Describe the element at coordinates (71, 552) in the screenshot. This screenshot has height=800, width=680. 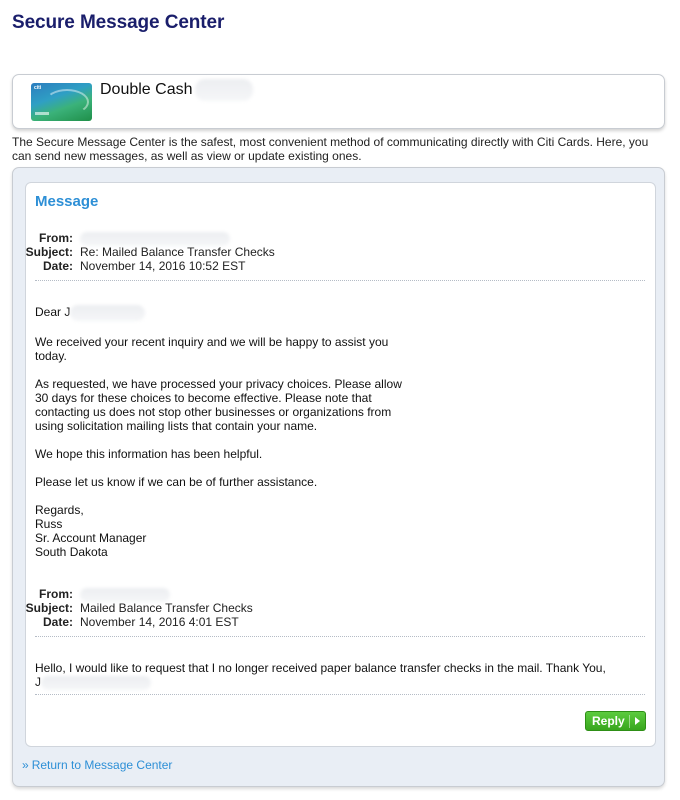
I see `signature-location: South Dakota` at that location.